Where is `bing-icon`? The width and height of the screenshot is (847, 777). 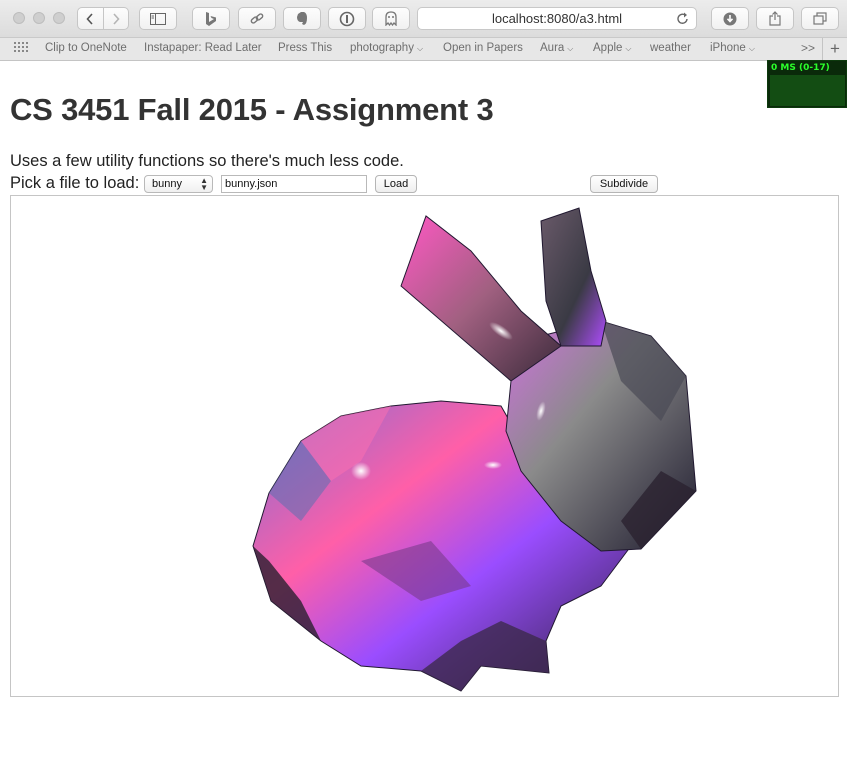
bing-icon is located at coordinates (211, 18).